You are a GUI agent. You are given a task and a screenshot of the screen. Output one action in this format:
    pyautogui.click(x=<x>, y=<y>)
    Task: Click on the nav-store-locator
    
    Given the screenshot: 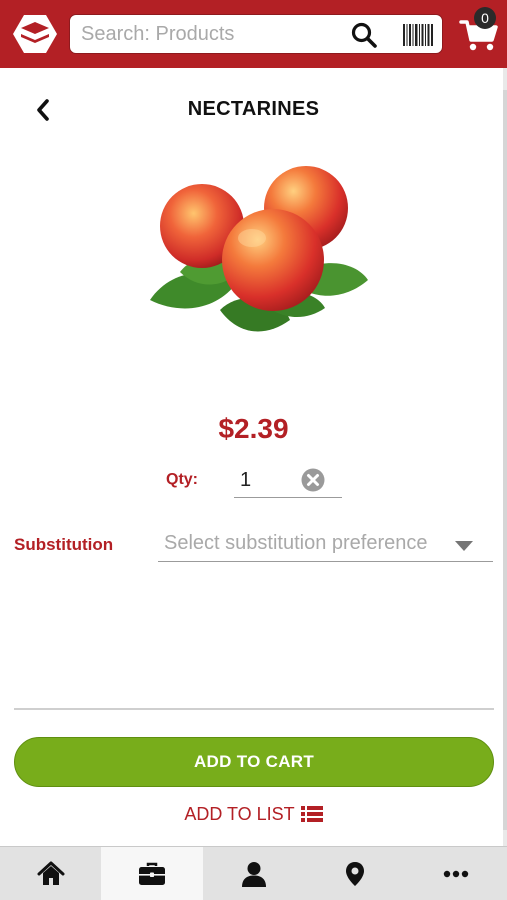 What is the action you would take?
    pyautogui.click(x=354, y=873)
    